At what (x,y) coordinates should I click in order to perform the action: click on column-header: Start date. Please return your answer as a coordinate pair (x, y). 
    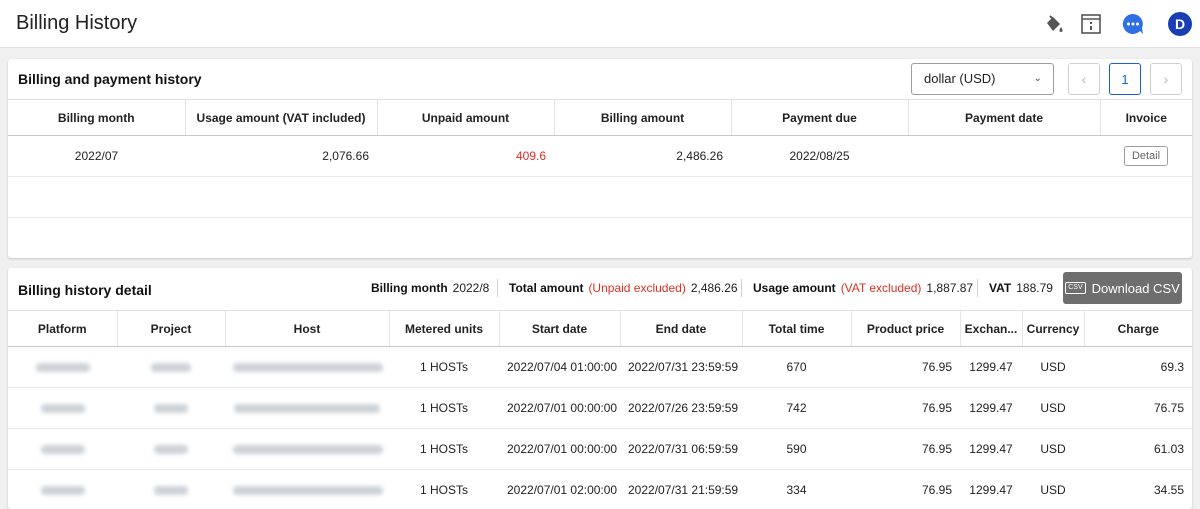
    Looking at the image, I should click on (560, 328).